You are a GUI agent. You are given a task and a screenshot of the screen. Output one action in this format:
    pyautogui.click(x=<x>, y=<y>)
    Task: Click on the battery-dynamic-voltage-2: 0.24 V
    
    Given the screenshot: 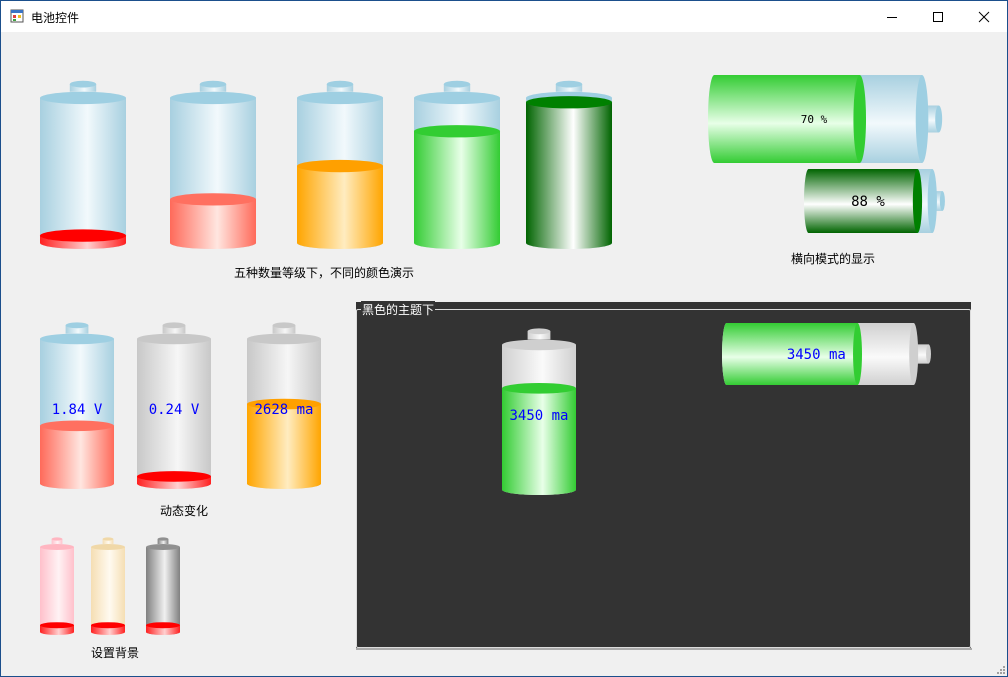 What is the action you would take?
    pyautogui.click(x=174, y=405)
    